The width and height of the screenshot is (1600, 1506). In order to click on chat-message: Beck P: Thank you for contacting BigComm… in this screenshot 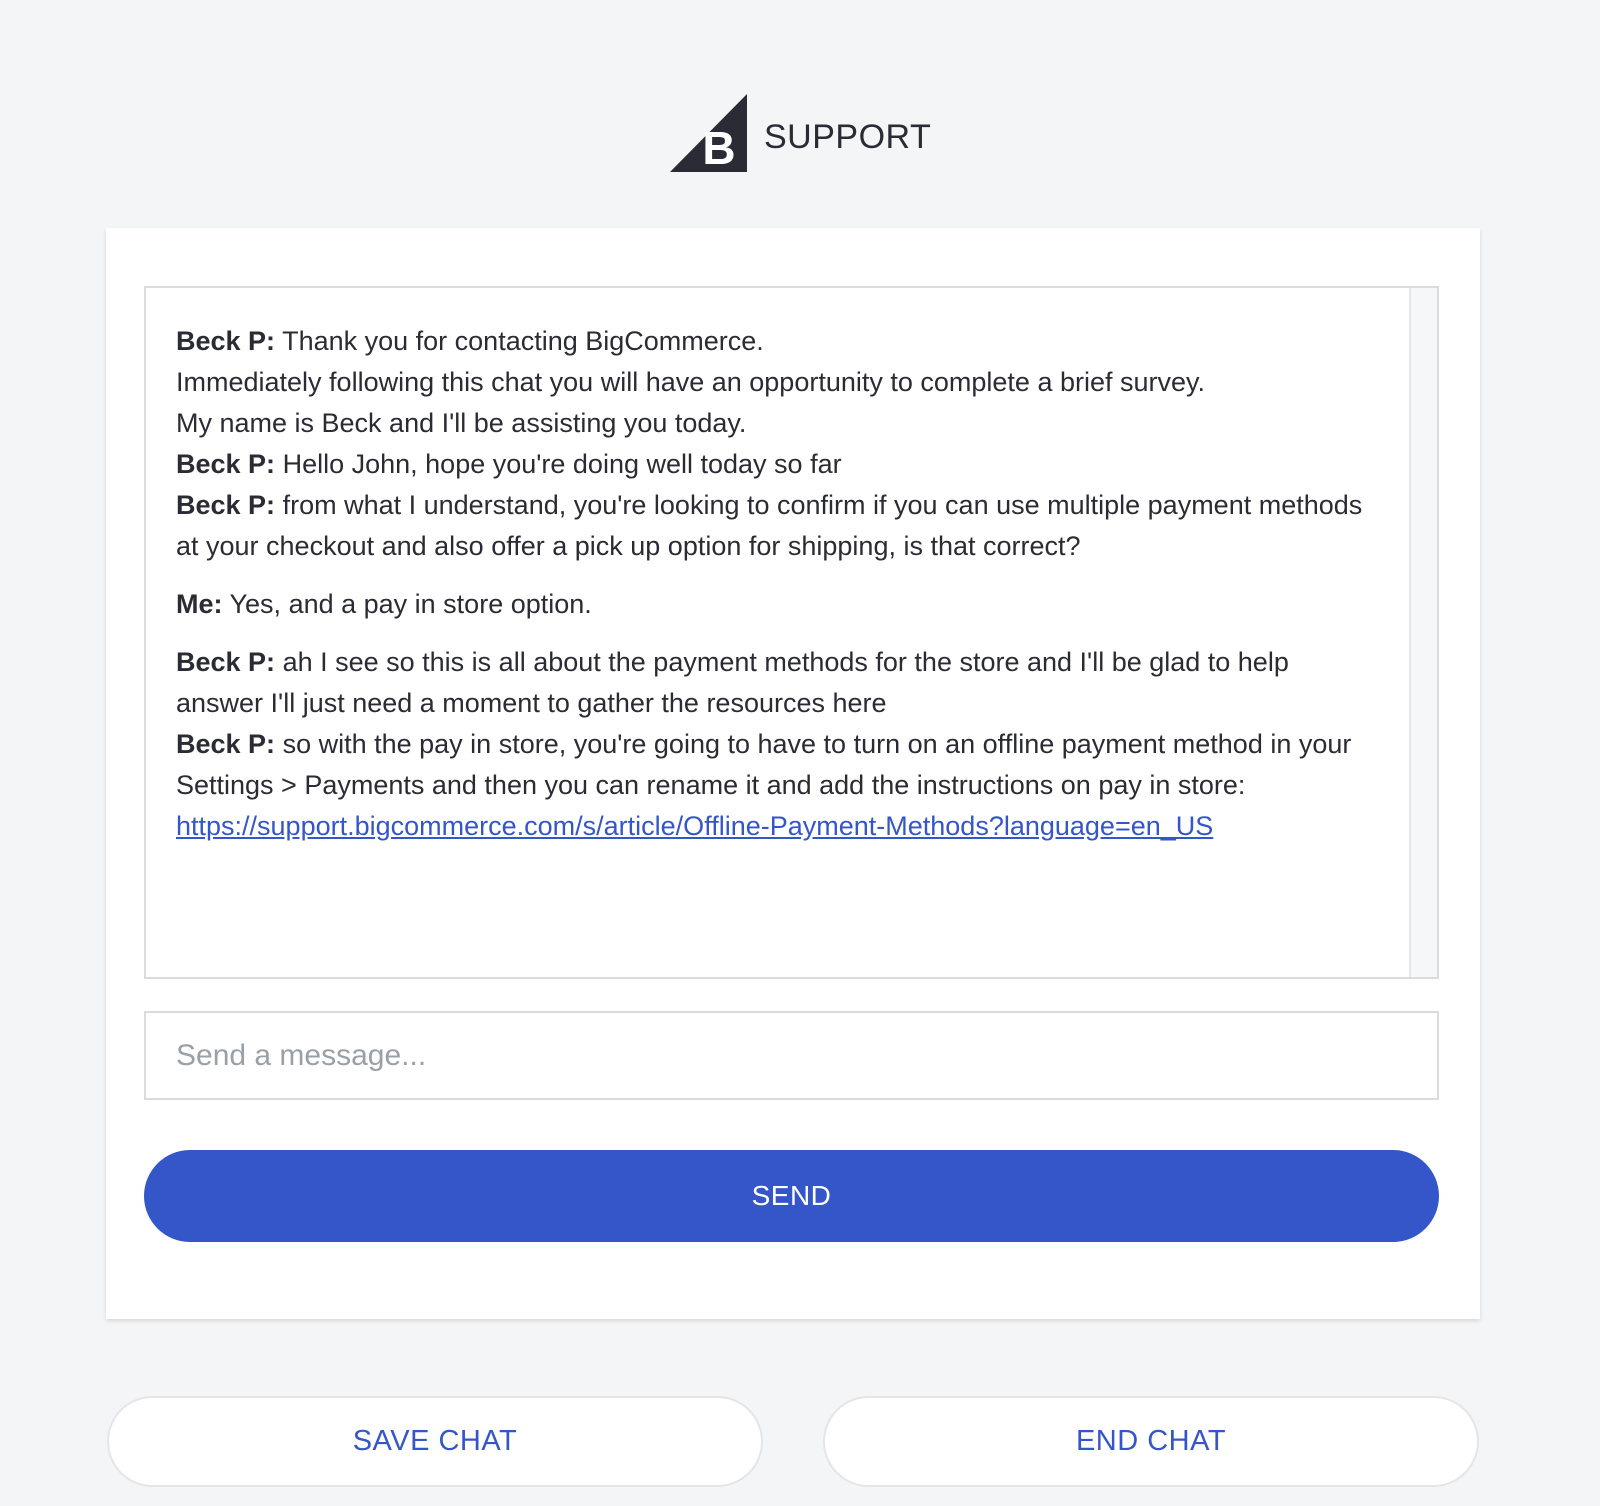, I will do `click(778, 382)`.